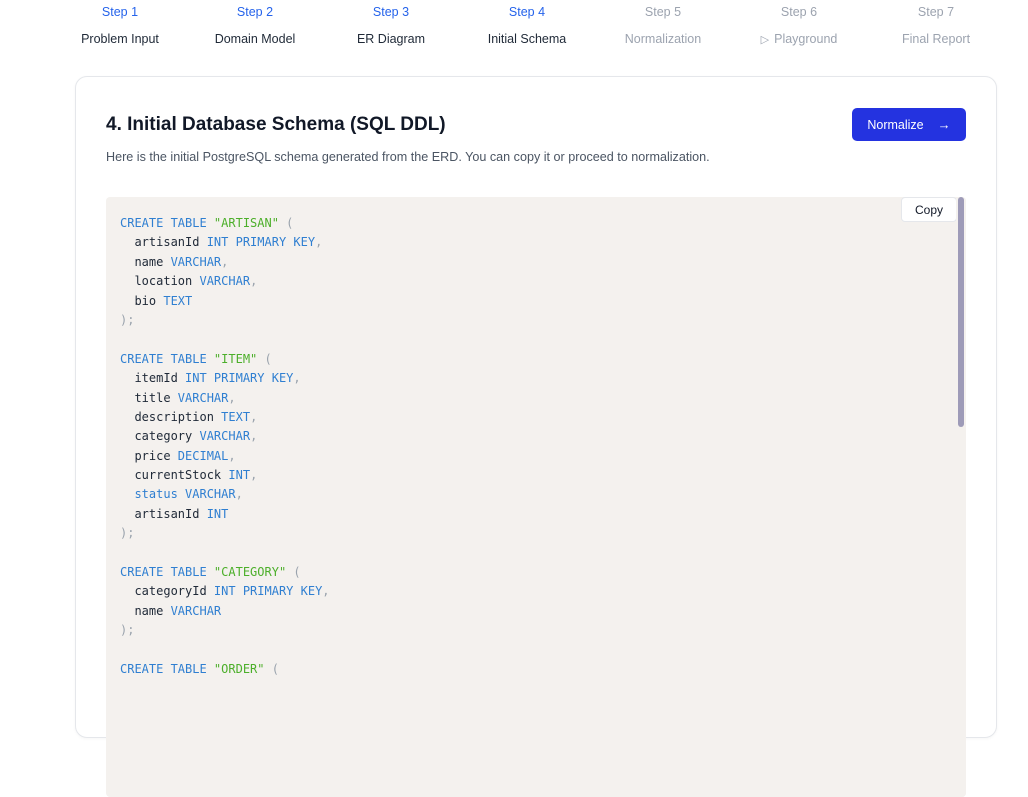 The image size is (1028, 797). What do you see at coordinates (961, 497) in the screenshot?
I see `scrollbar-track` at bounding box center [961, 497].